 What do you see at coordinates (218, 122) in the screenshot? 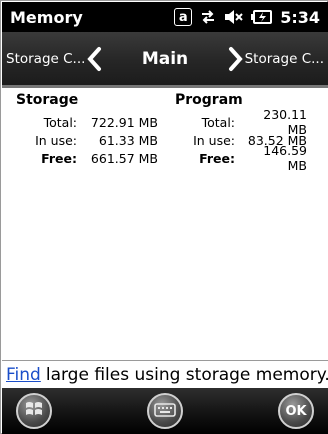
I see `program-total-label: Total:` at bounding box center [218, 122].